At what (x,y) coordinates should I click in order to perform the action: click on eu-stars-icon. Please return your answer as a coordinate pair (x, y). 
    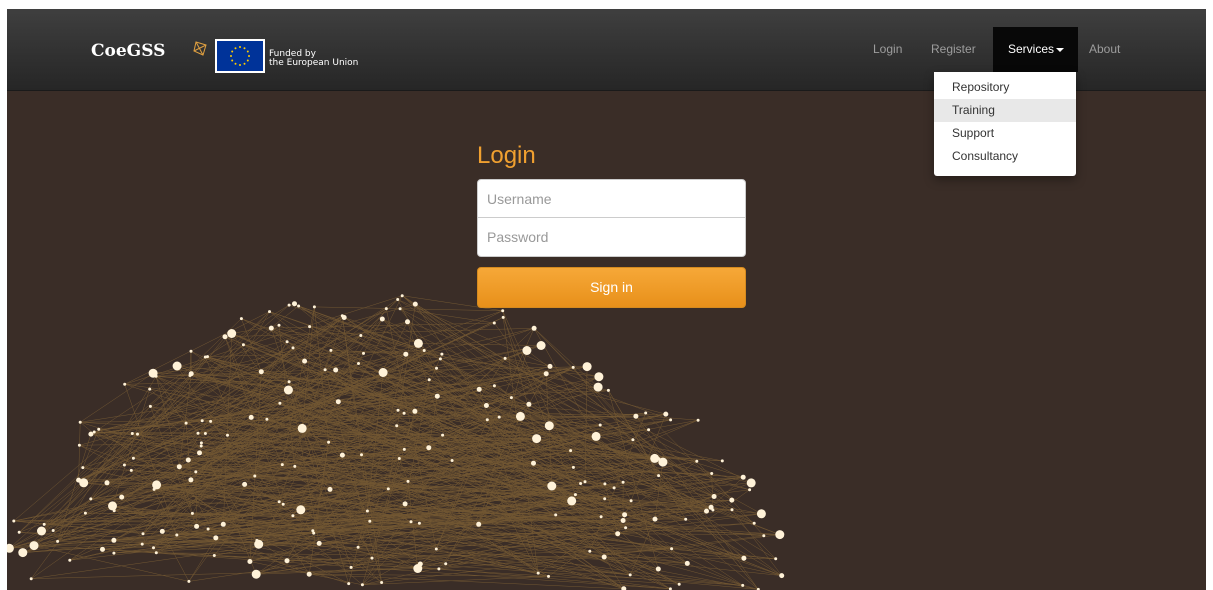
    Looking at the image, I should click on (240, 56).